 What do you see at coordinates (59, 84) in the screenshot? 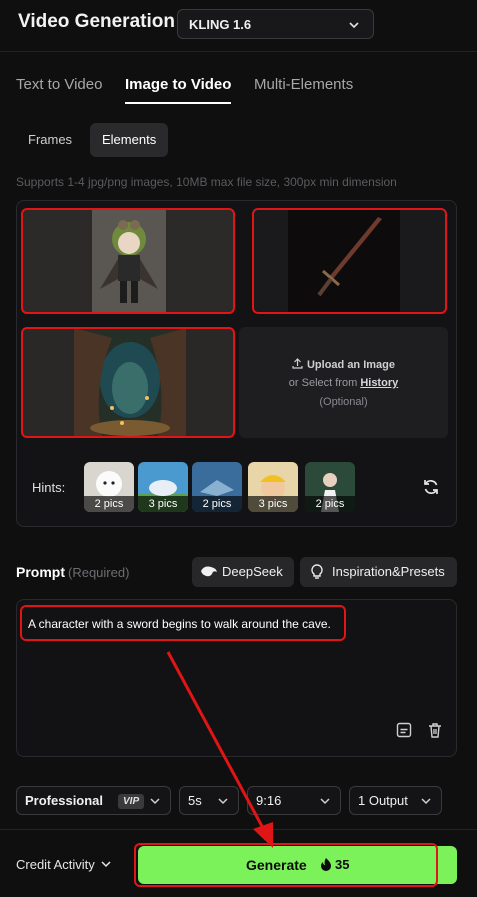
I see `tab-text-to-video: Text to Video` at bounding box center [59, 84].